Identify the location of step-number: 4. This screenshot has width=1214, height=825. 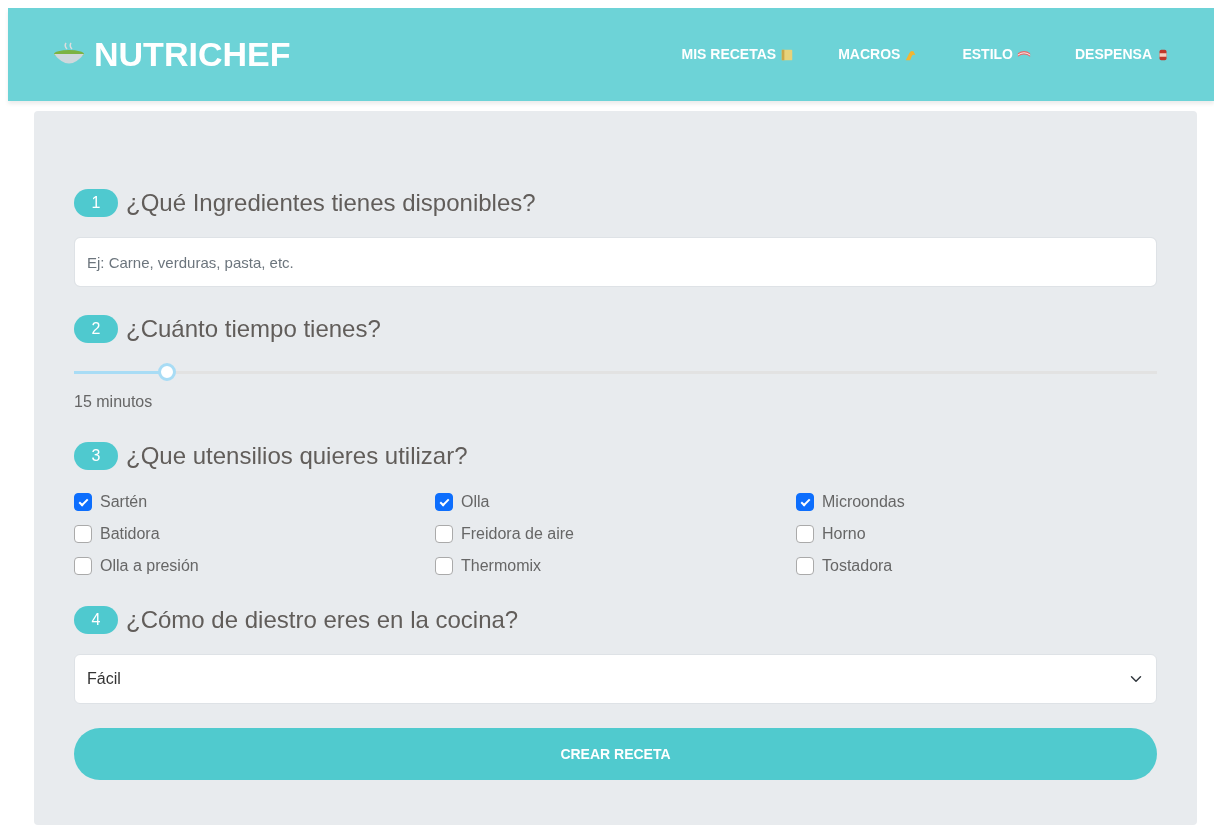
(96, 620).